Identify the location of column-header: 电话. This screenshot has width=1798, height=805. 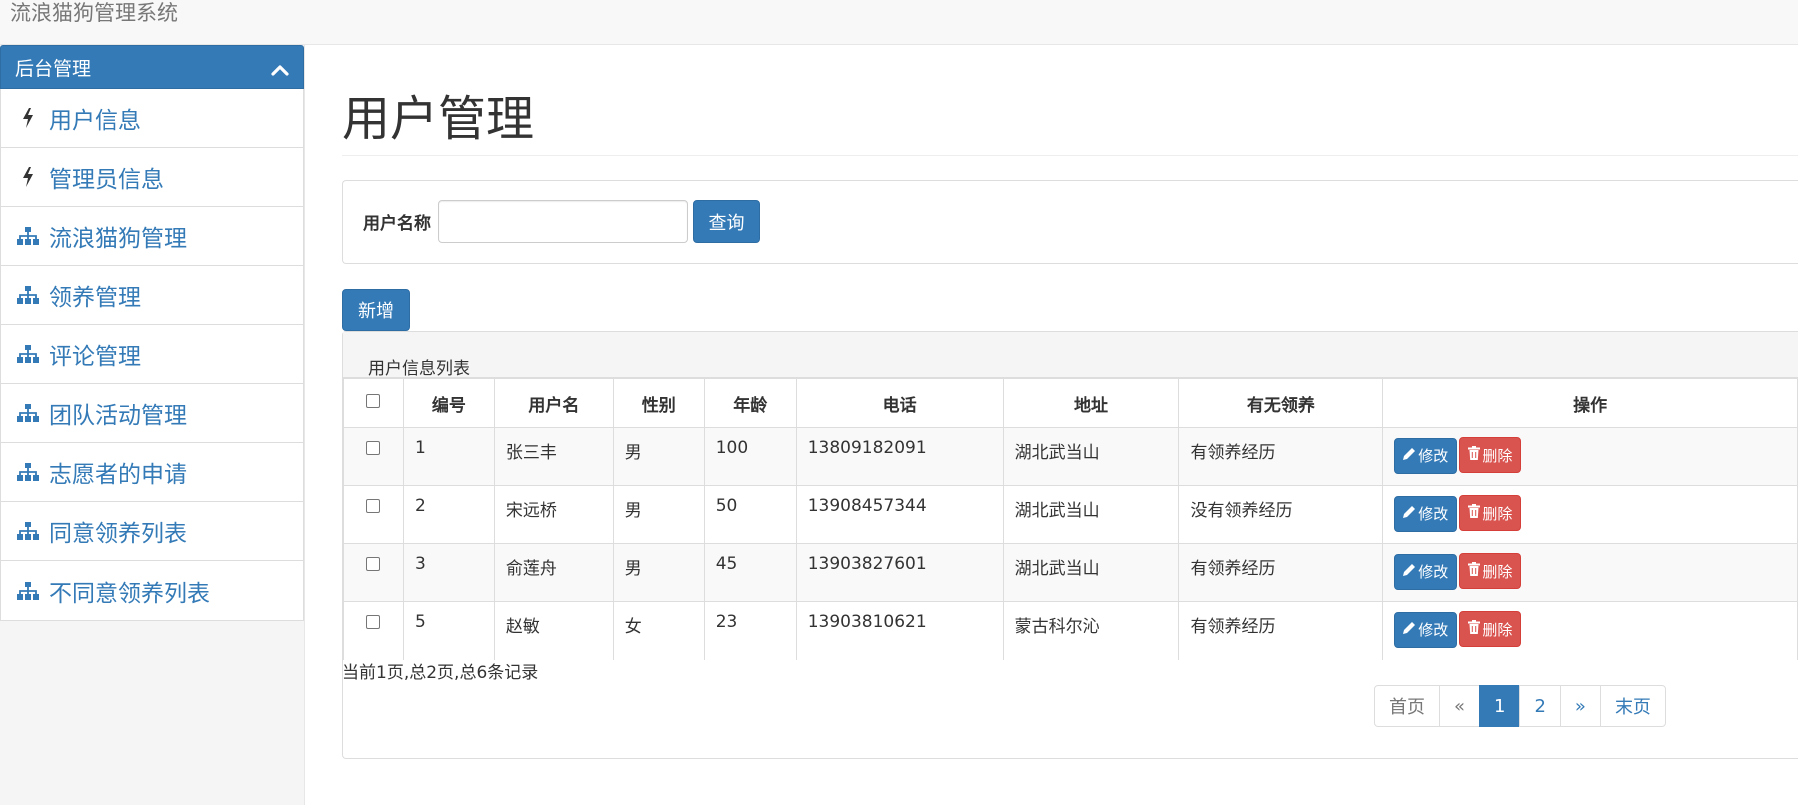
(899, 403).